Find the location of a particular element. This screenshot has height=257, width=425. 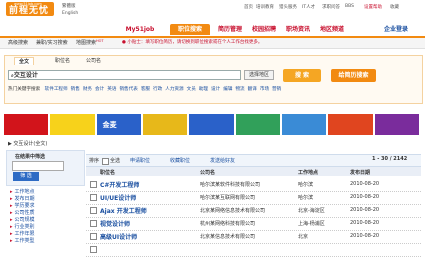

headhunter-link: 猎头服务 is located at coordinates (288, 7).